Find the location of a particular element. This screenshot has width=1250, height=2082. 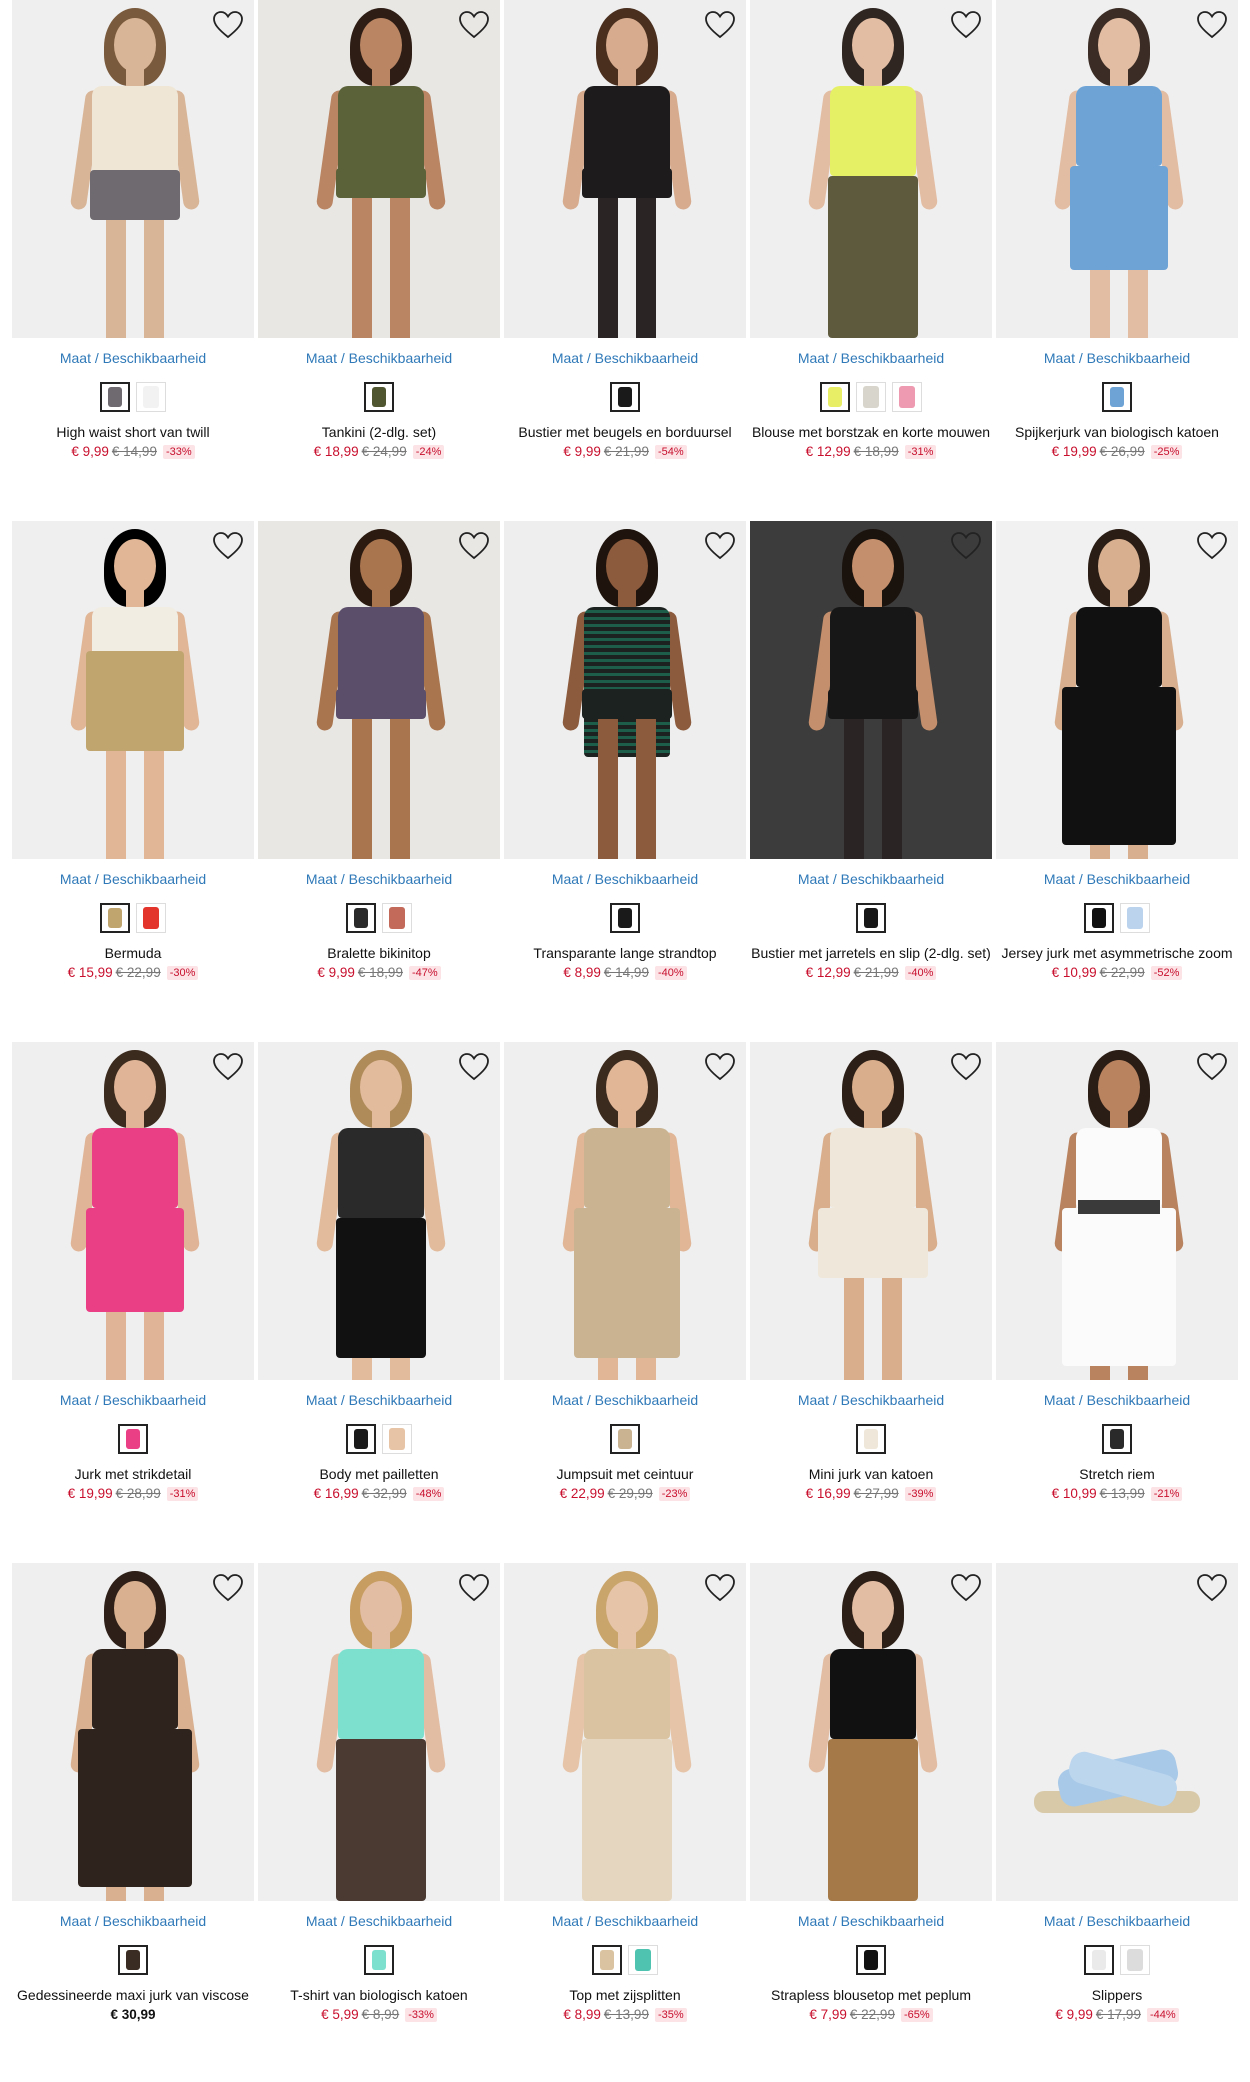

product-name: Bralette bikinitop is located at coordinates (379, 953).